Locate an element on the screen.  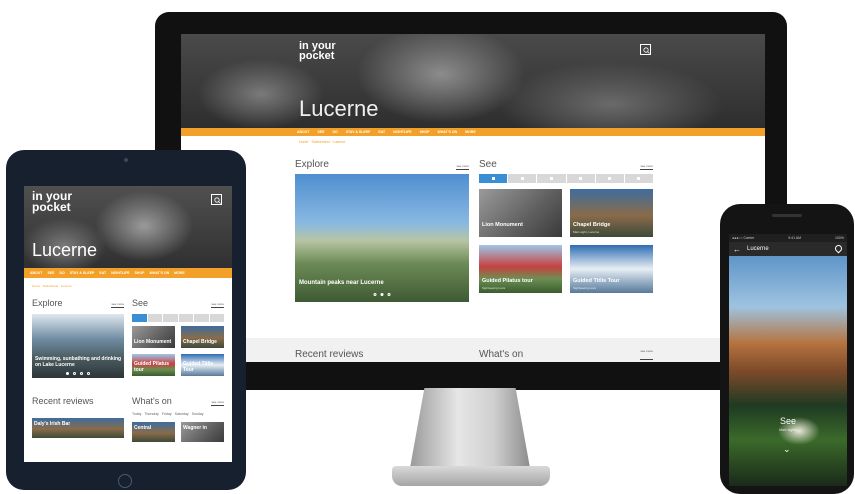
day-today: Today is located at coordinates (136, 414).